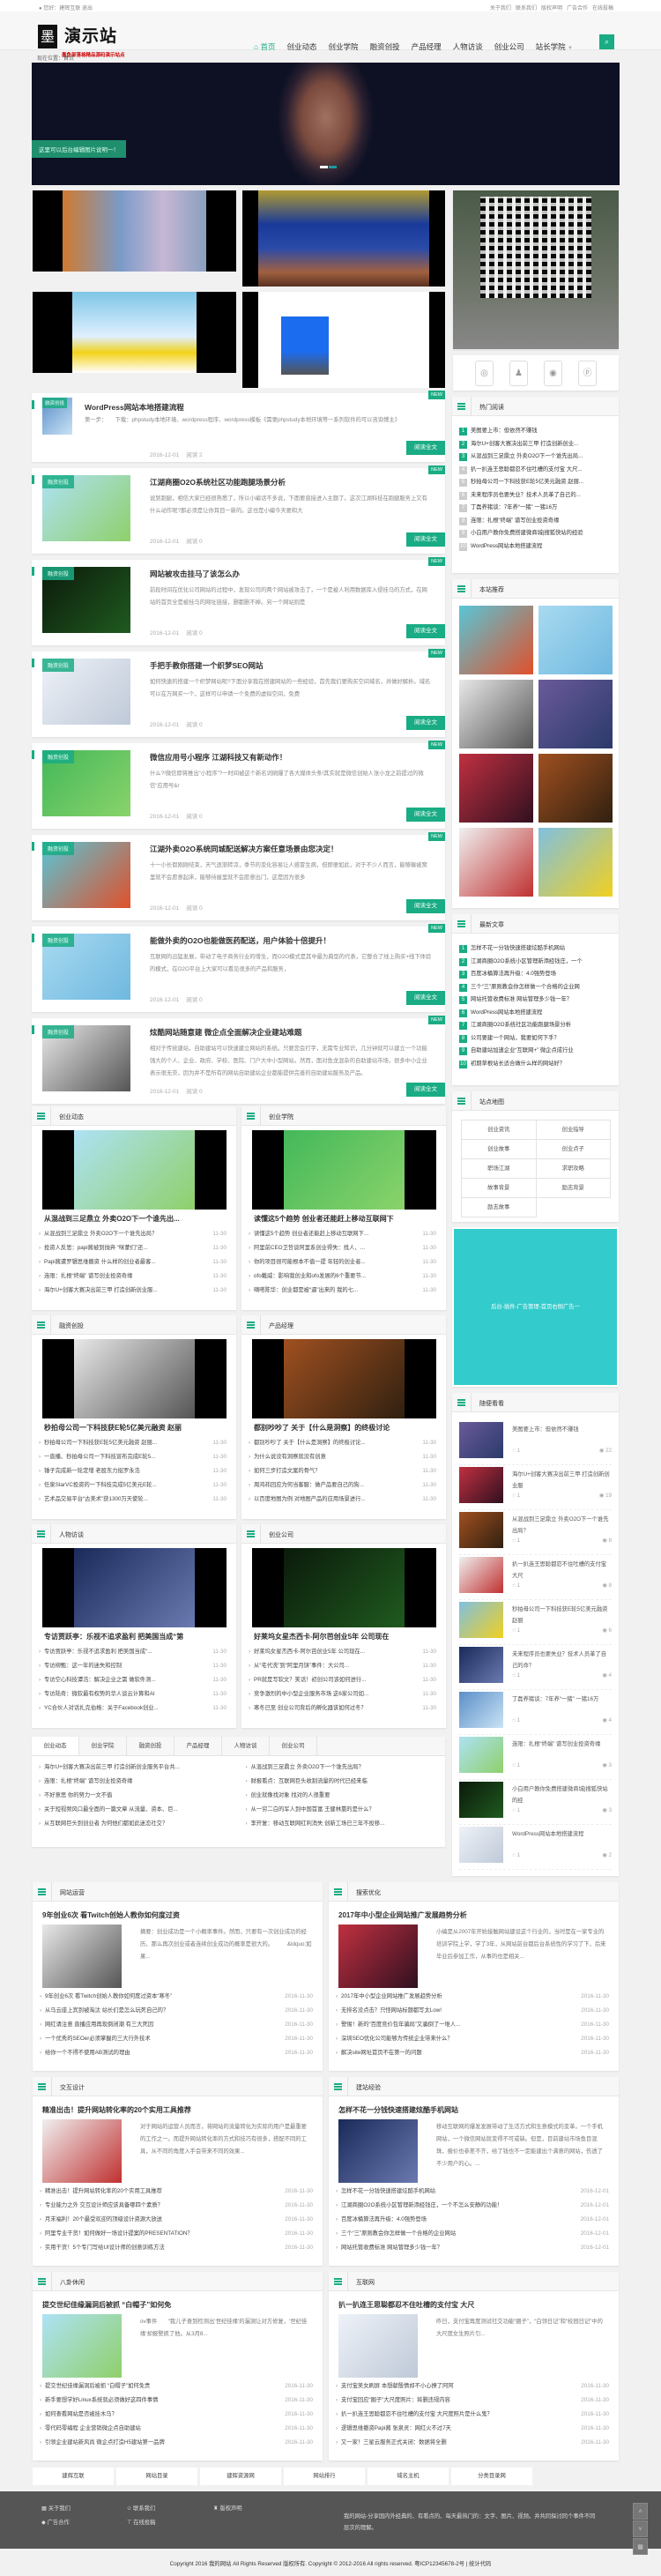 The width and height of the screenshot is (661, 2576). I want to click on feature-title: 都别吵吵了 关于【什么是洞察】的终极讨论, so click(344, 1428).